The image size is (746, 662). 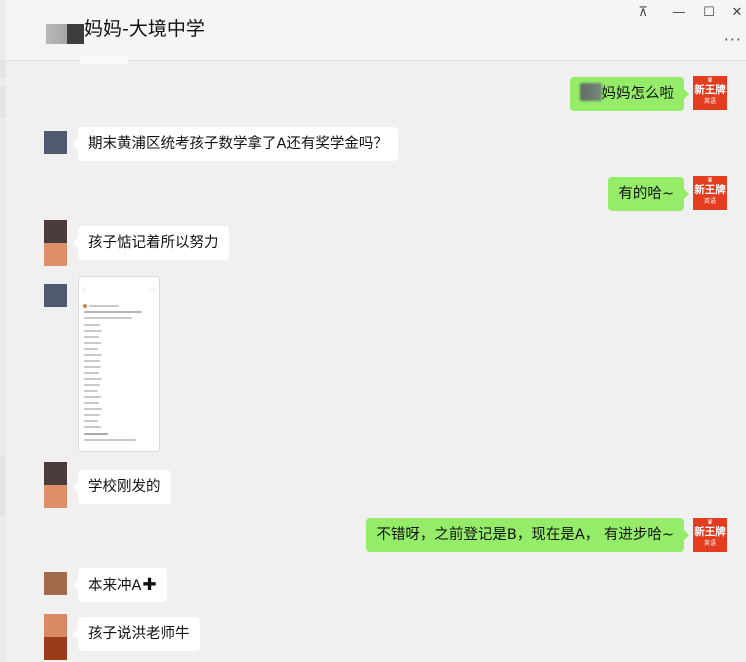 I want to click on chat-title: 妈妈-大境中学, so click(x=144, y=27).